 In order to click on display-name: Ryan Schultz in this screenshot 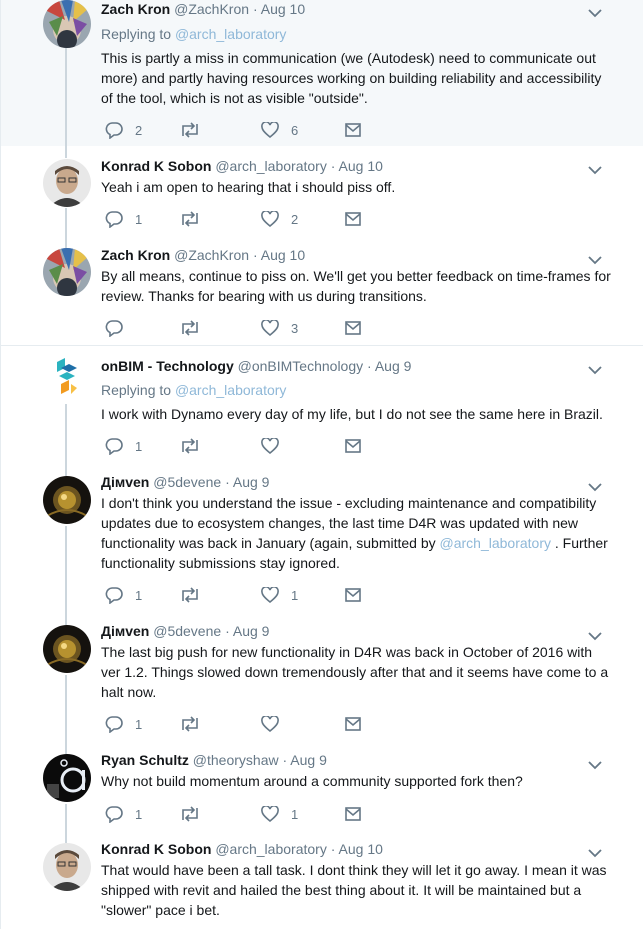, I will do `click(145, 760)`.